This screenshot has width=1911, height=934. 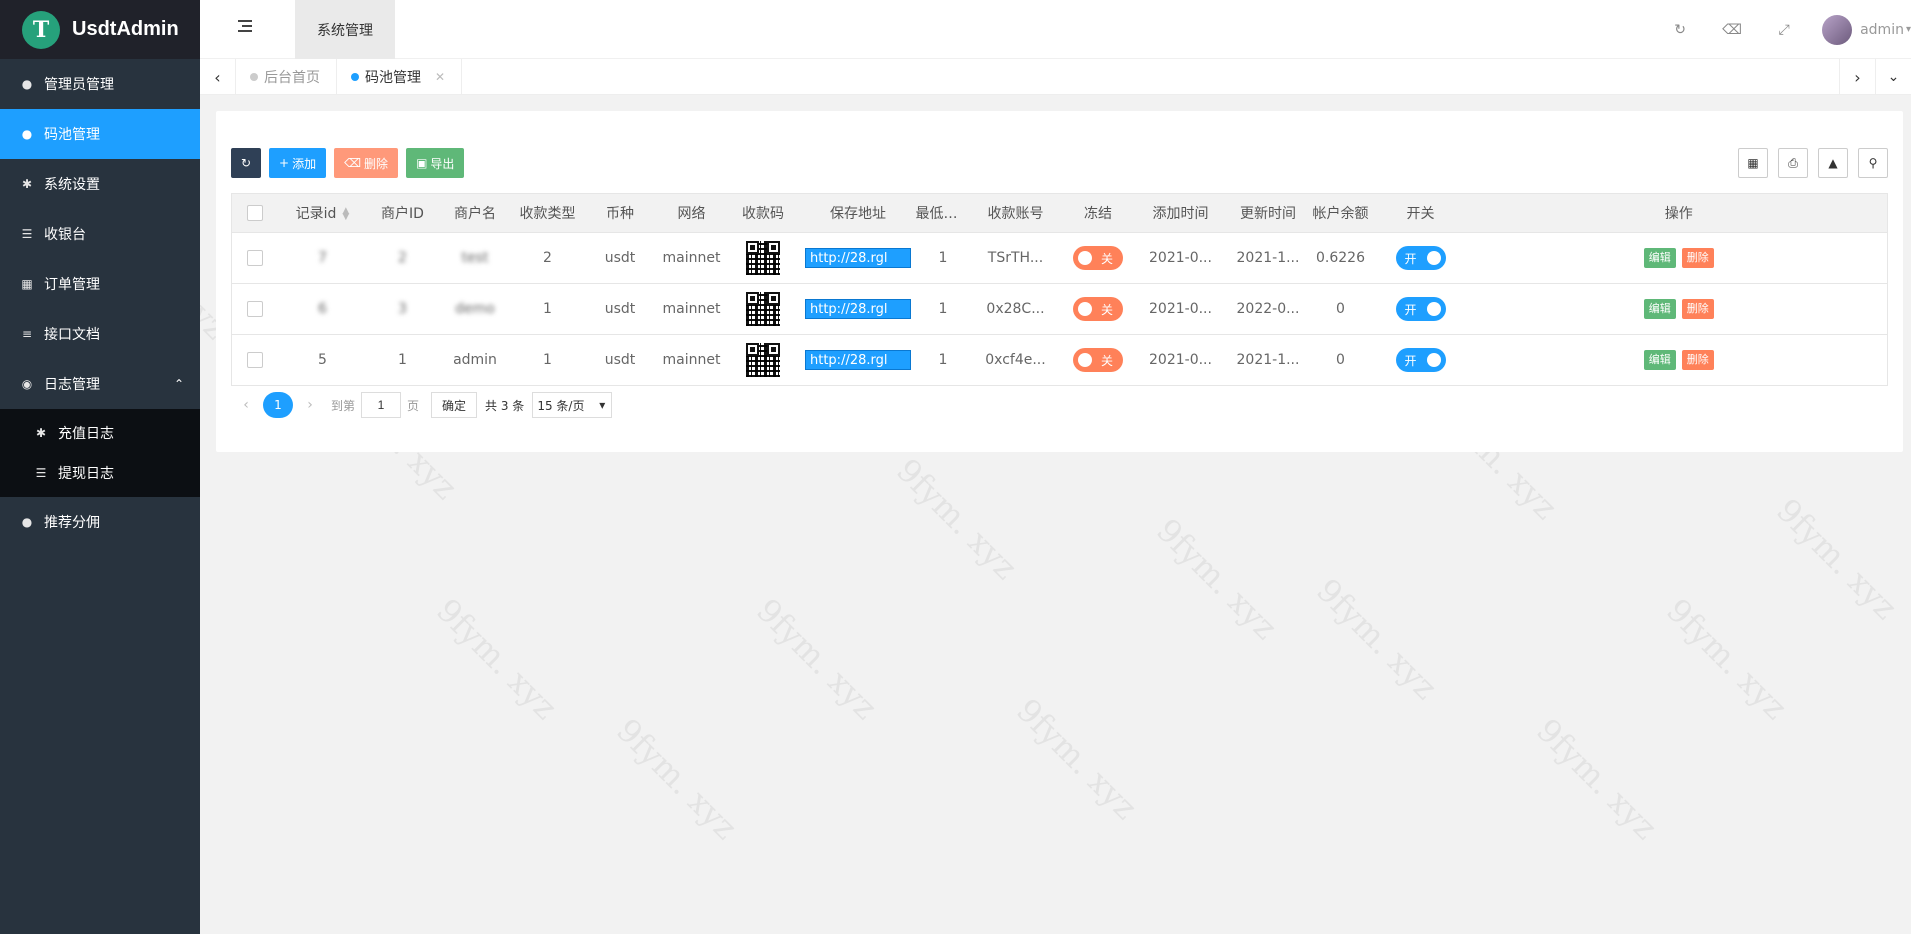 I want to click on sidebar-item-settings: ✱ 系统设置, so click(x=100, y=184).